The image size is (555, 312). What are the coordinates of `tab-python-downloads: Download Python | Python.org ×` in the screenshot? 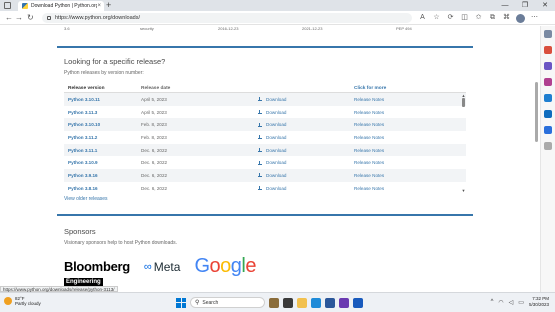 It's located at (61, 6).